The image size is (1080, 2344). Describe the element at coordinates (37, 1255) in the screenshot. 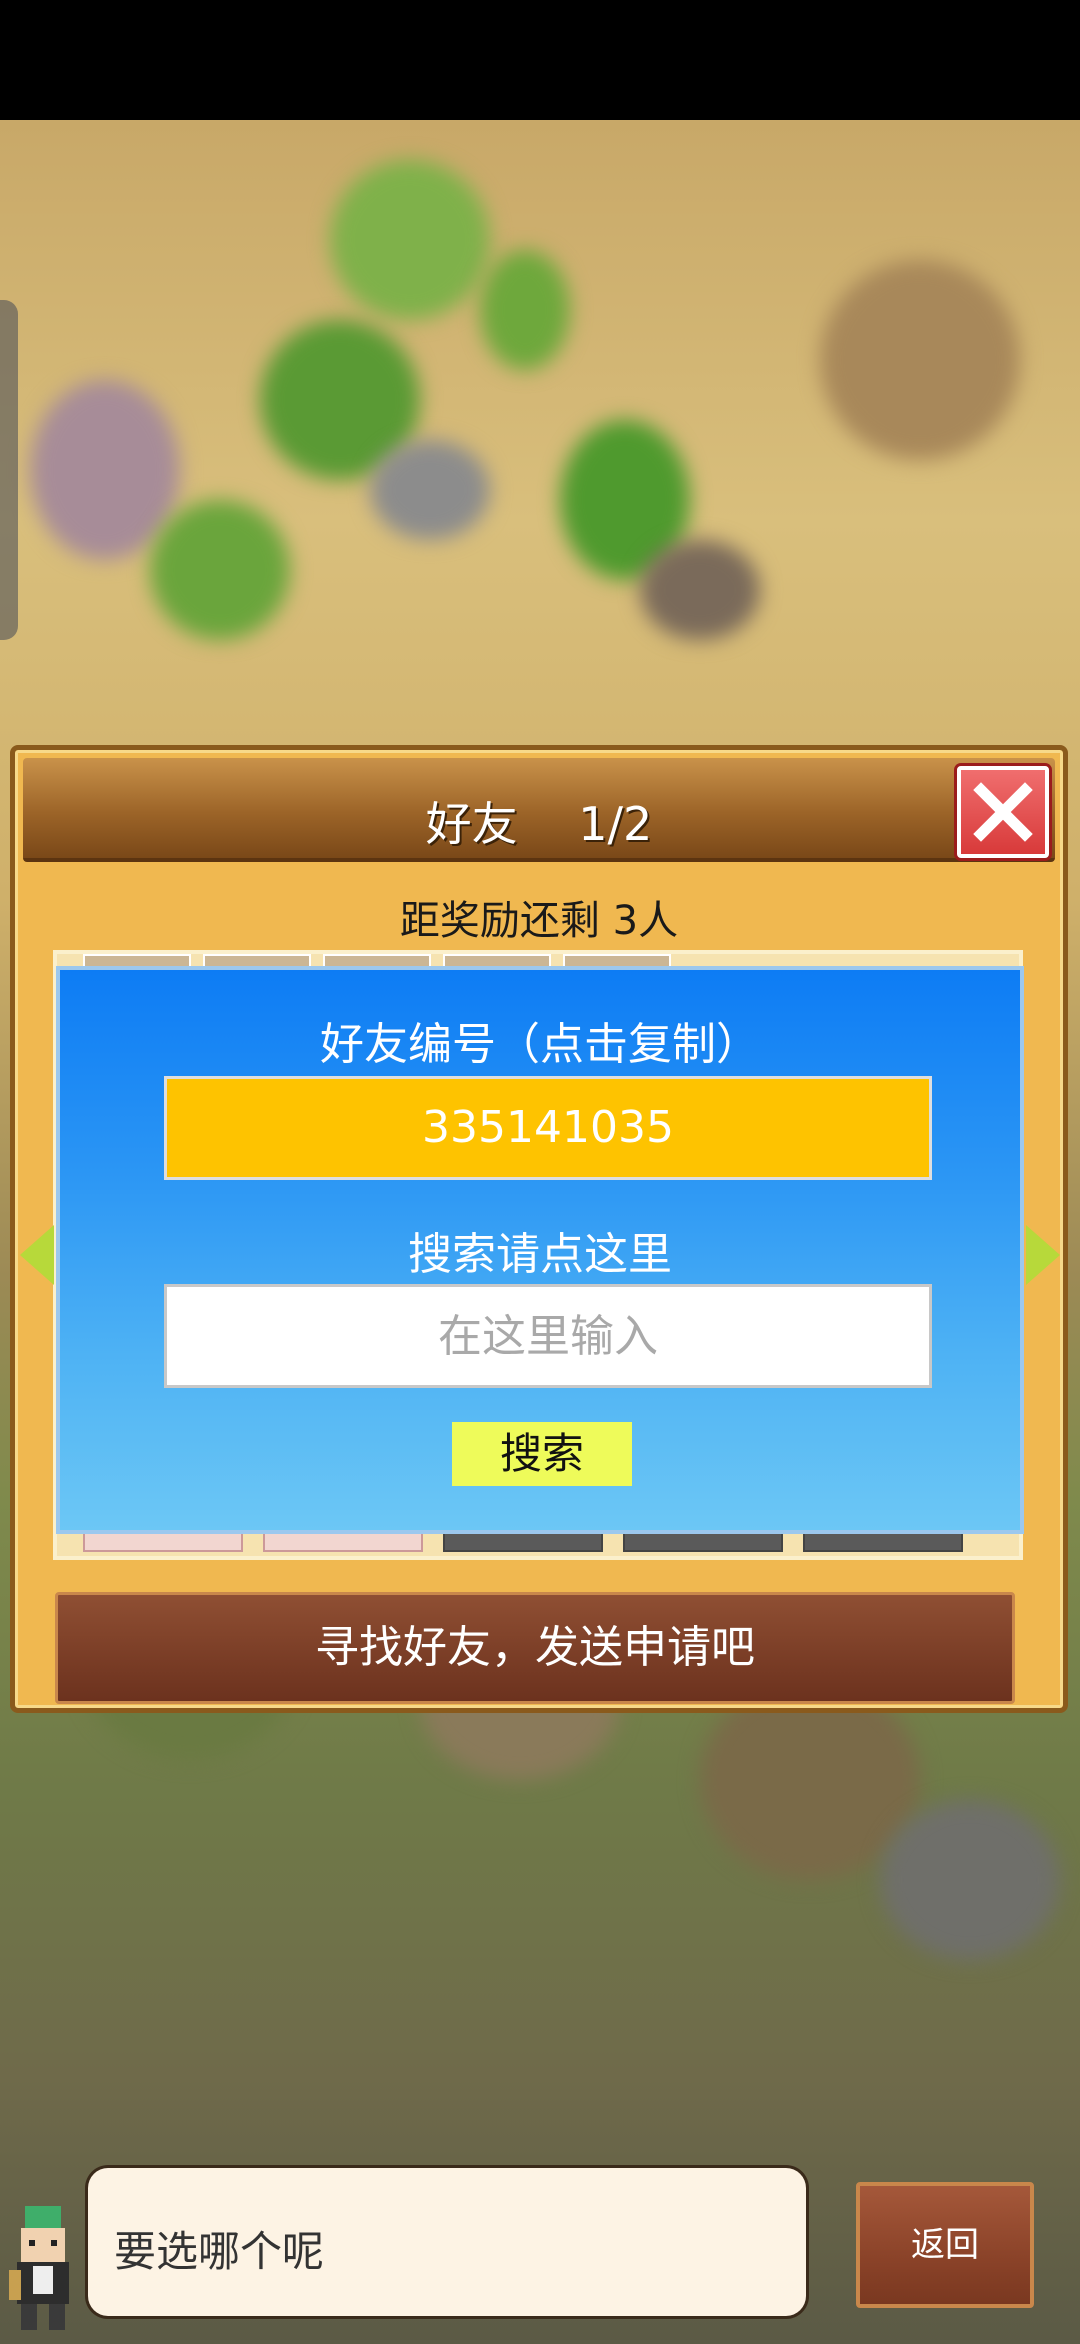

I see `arrow-left-icon` at that location.